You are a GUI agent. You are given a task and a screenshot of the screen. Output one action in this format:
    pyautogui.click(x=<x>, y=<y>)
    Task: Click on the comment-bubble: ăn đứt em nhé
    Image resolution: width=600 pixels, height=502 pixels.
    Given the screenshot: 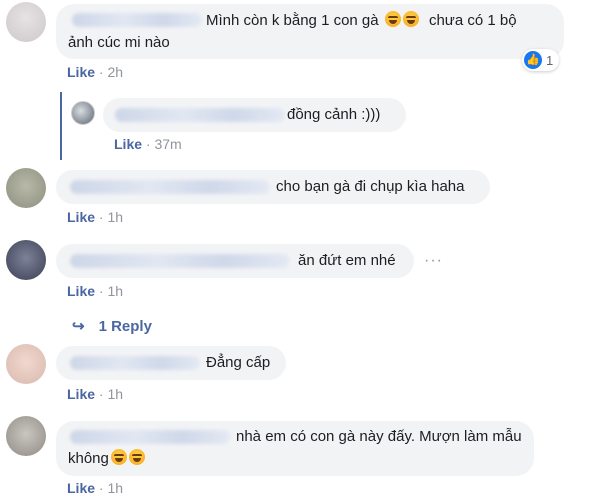 What is the action you would take?
    pyautogui.click(x=235, y=261)
    